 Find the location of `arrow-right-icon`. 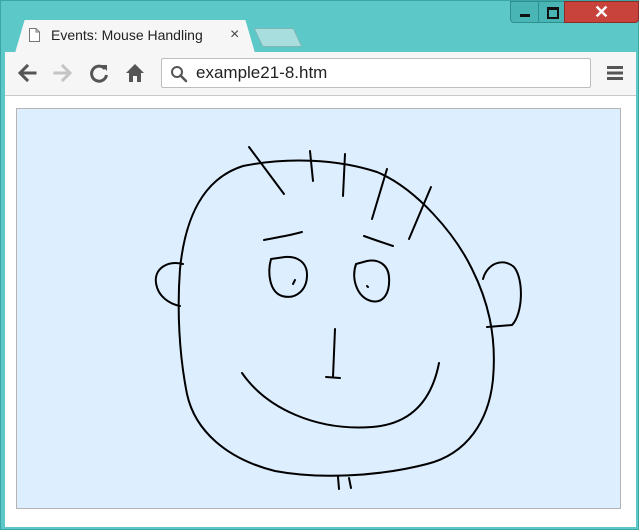

arrow-right-icon is located at coordinates (63, 73).